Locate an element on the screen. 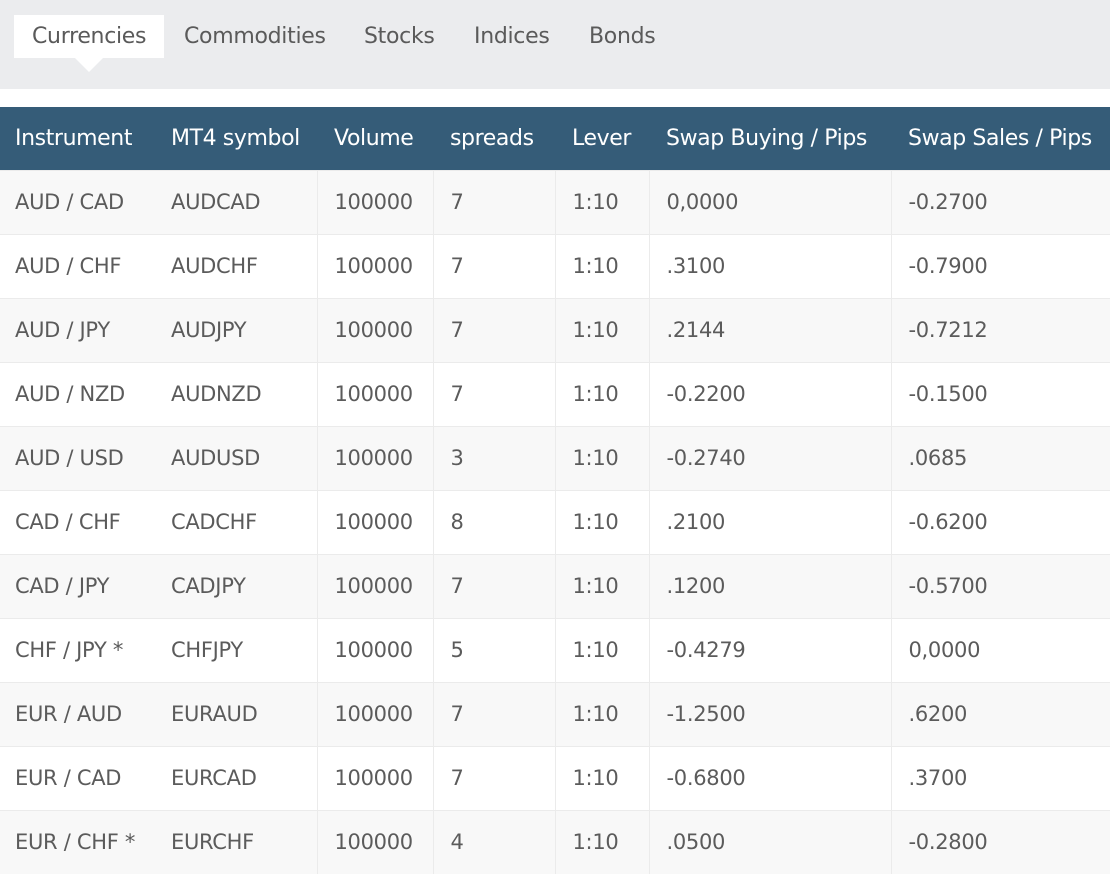 Image resolution: width=1110 pixels, height=874 pixels. swap-buying-cell: .2144 is located at coordinates (769, 329).